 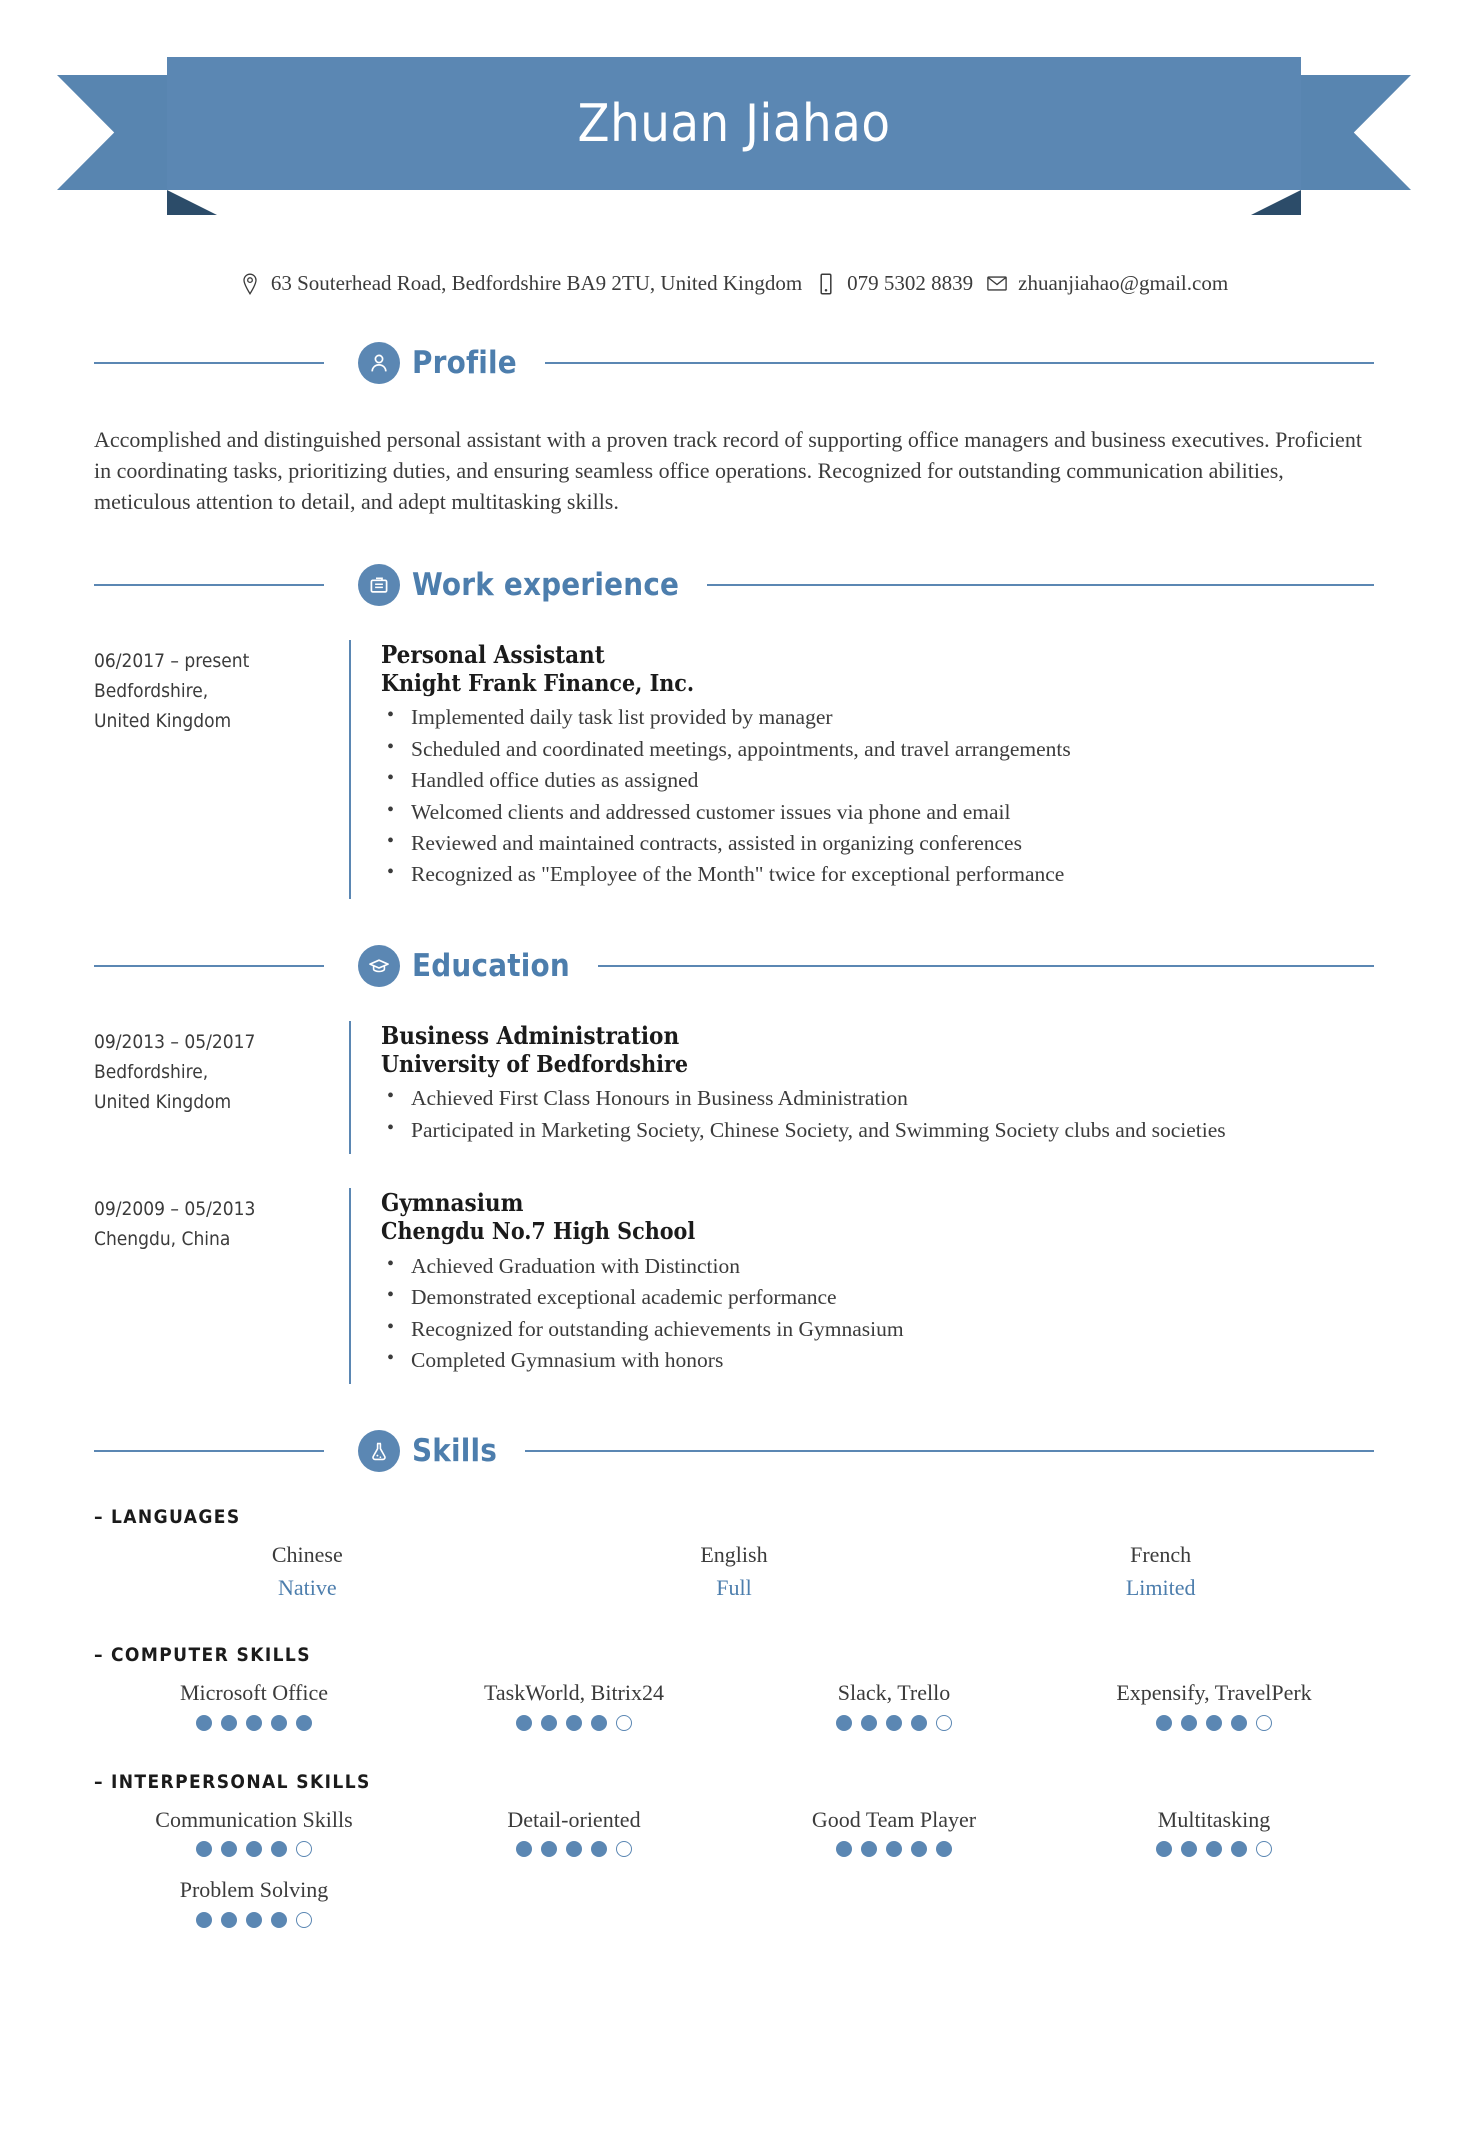 I want to click on person-icon, so click(x=379, y=363).